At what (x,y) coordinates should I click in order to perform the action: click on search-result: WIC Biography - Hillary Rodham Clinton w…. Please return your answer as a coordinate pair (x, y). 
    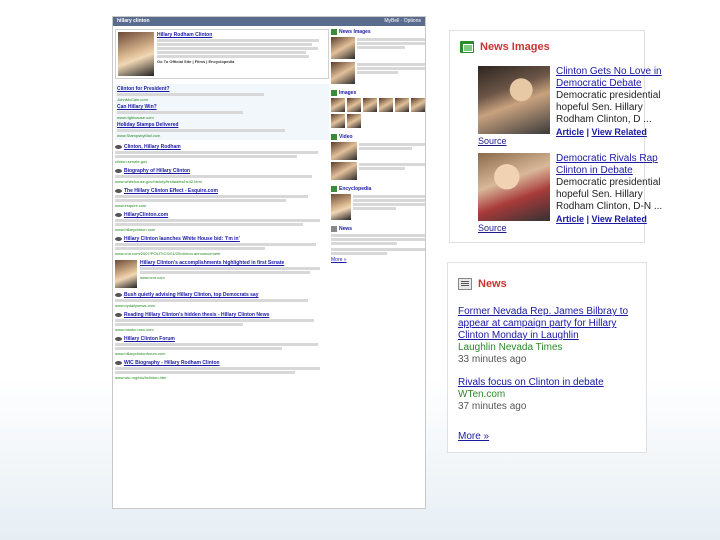
    Looking at the image, I should click on (222, 370).